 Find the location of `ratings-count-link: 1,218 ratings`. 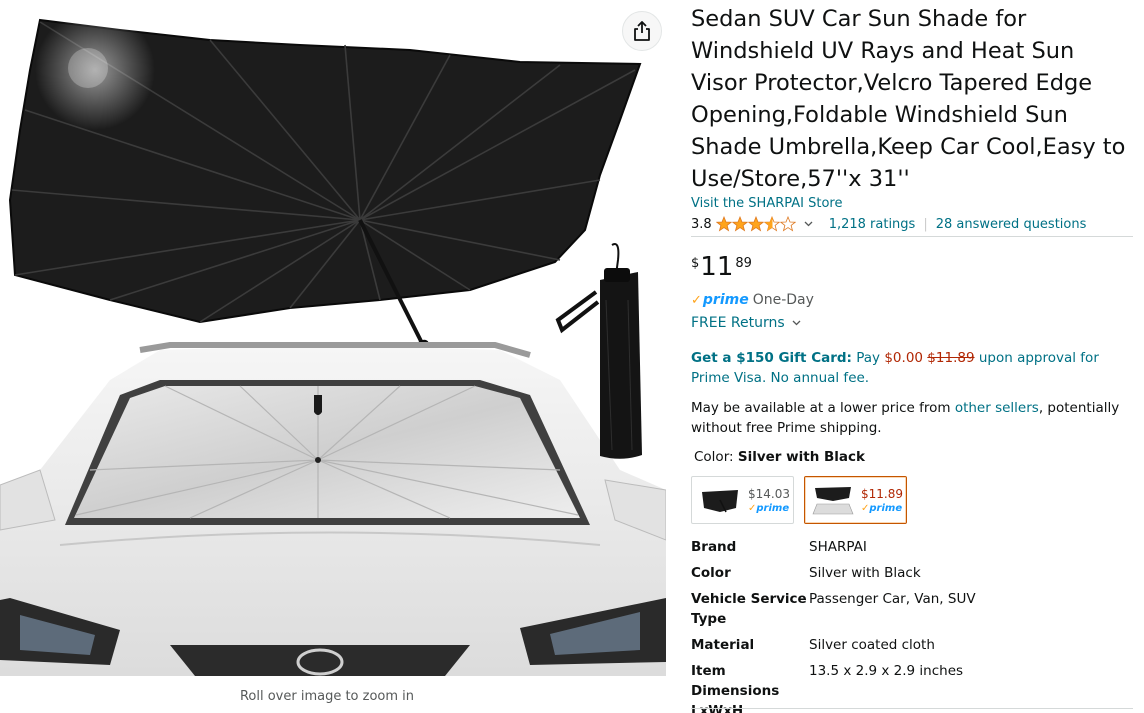

ratings-count-link: 1,218 ratings is located at coordinates (872, 224).